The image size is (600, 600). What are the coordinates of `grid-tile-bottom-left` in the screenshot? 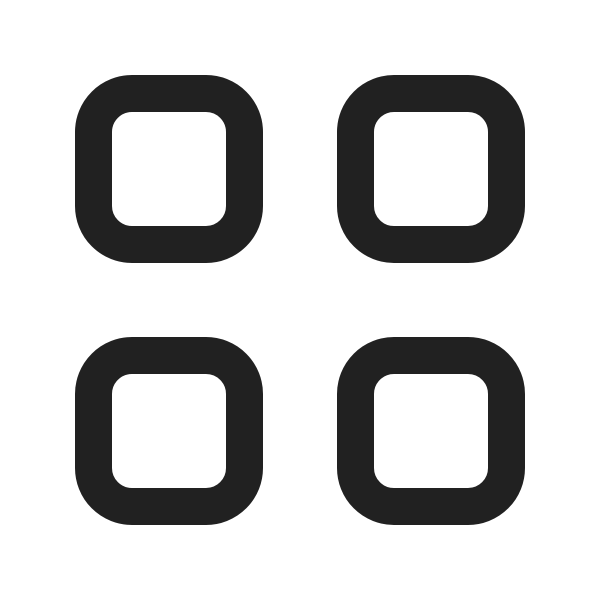 It's located at (169, 431).